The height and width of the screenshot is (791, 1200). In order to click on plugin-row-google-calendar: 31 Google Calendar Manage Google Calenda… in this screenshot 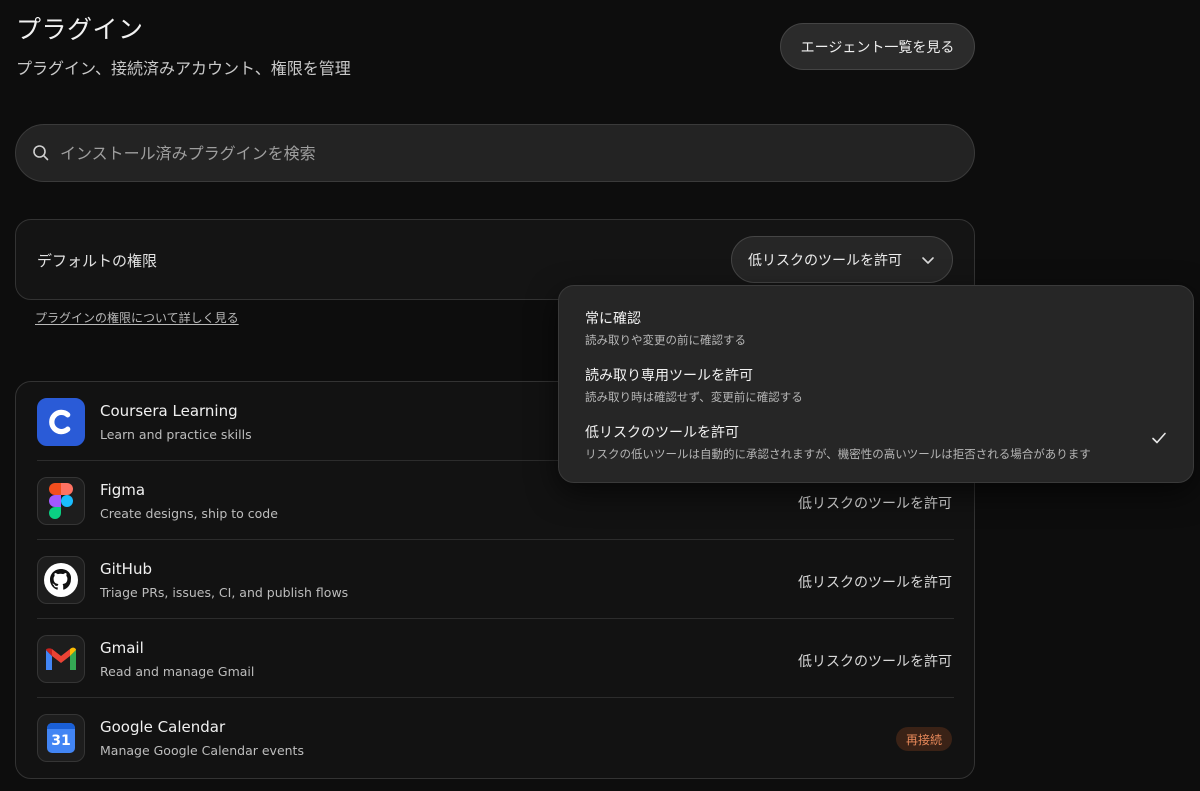, I will do `click(495, 737)`.